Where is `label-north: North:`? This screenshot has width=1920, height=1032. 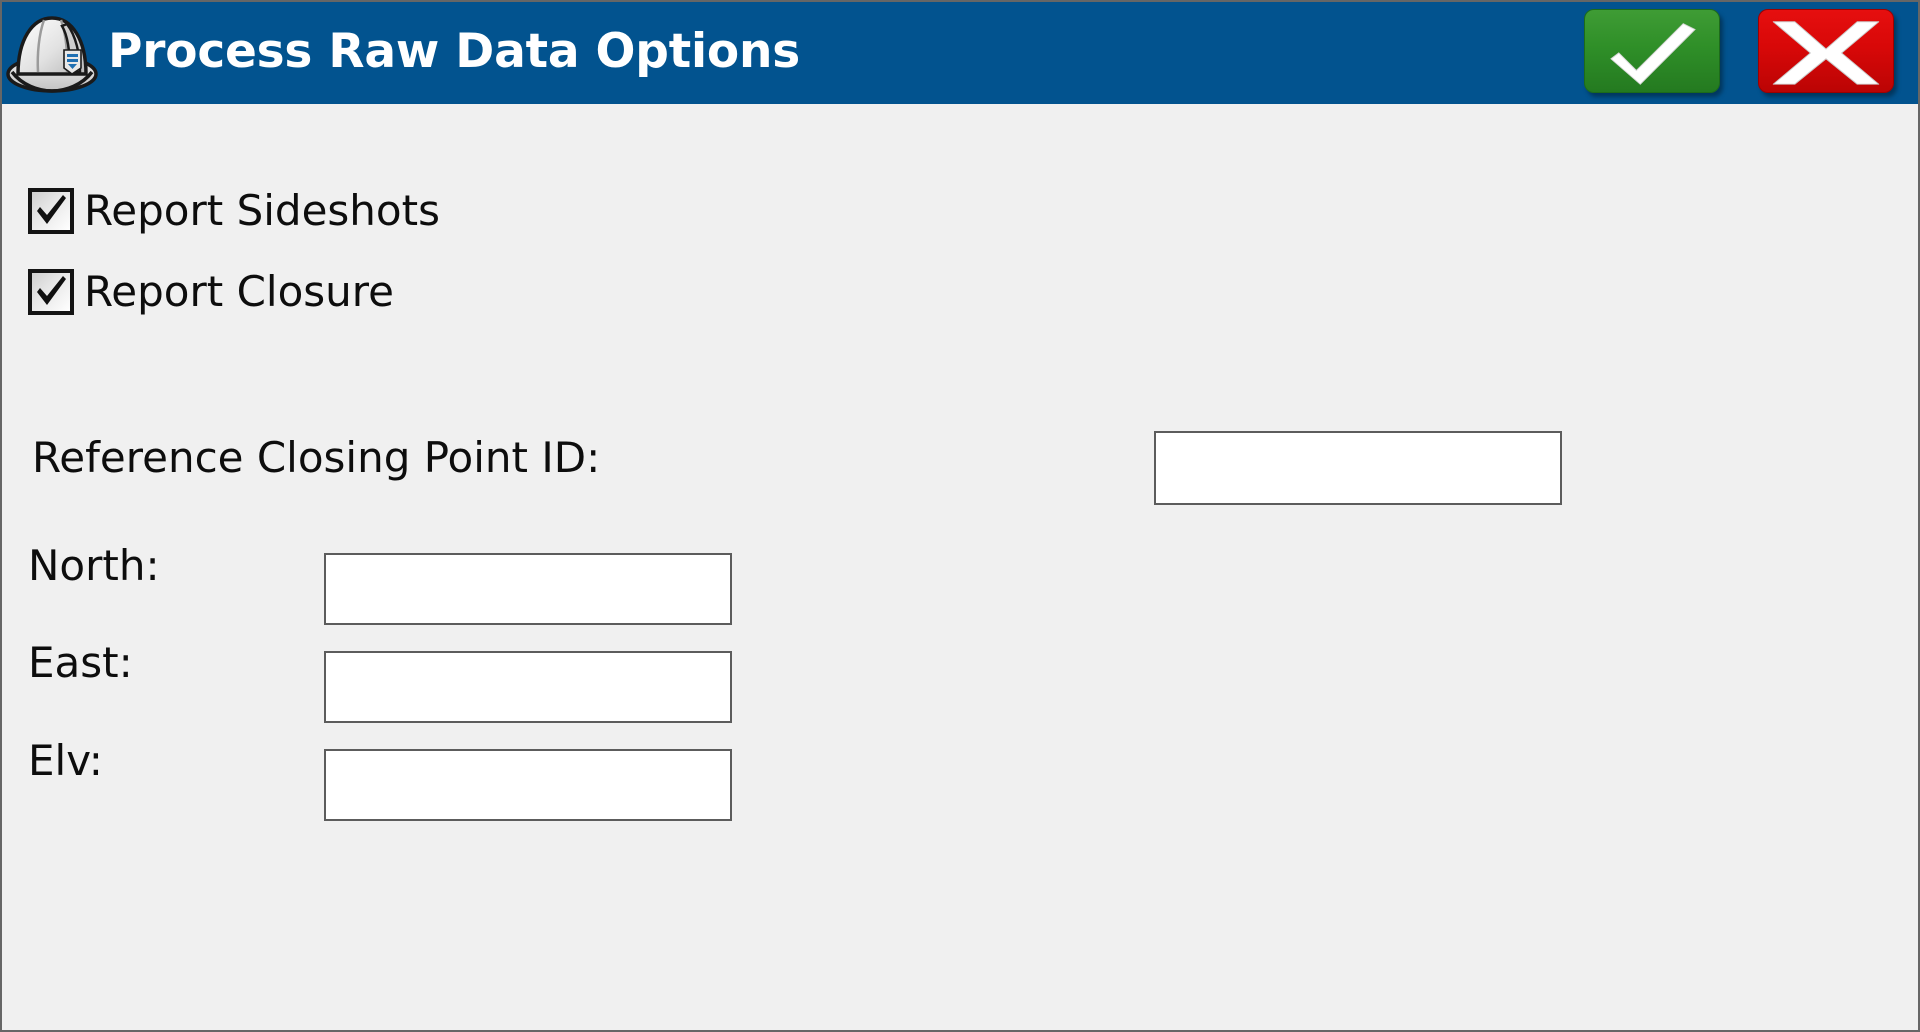
label-north: North: is located at coordinates (94, 565).